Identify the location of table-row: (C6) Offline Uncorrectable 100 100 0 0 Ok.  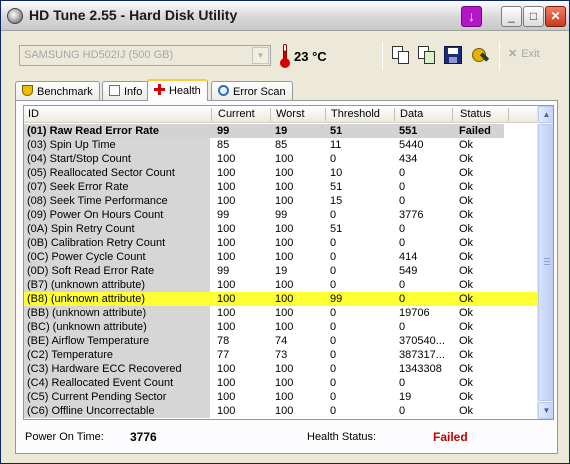
(280, 411).